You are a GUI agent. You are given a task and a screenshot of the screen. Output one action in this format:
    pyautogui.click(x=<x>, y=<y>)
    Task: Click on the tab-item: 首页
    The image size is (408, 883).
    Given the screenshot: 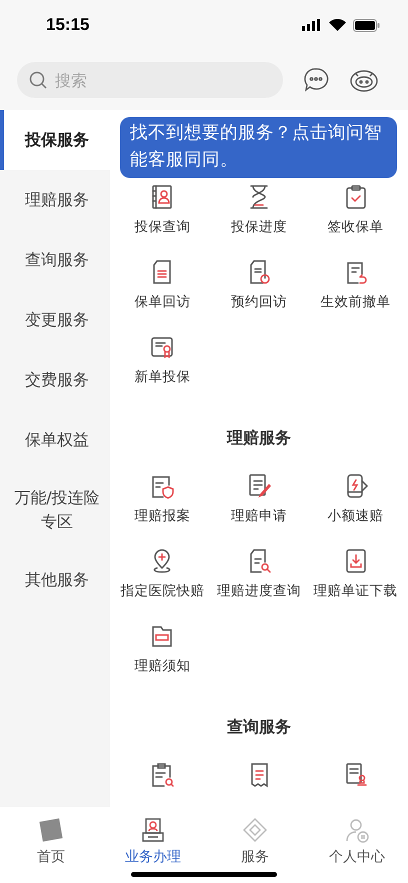 What is the action you would take?
    pyautogui.click(x=51, y=845)
    